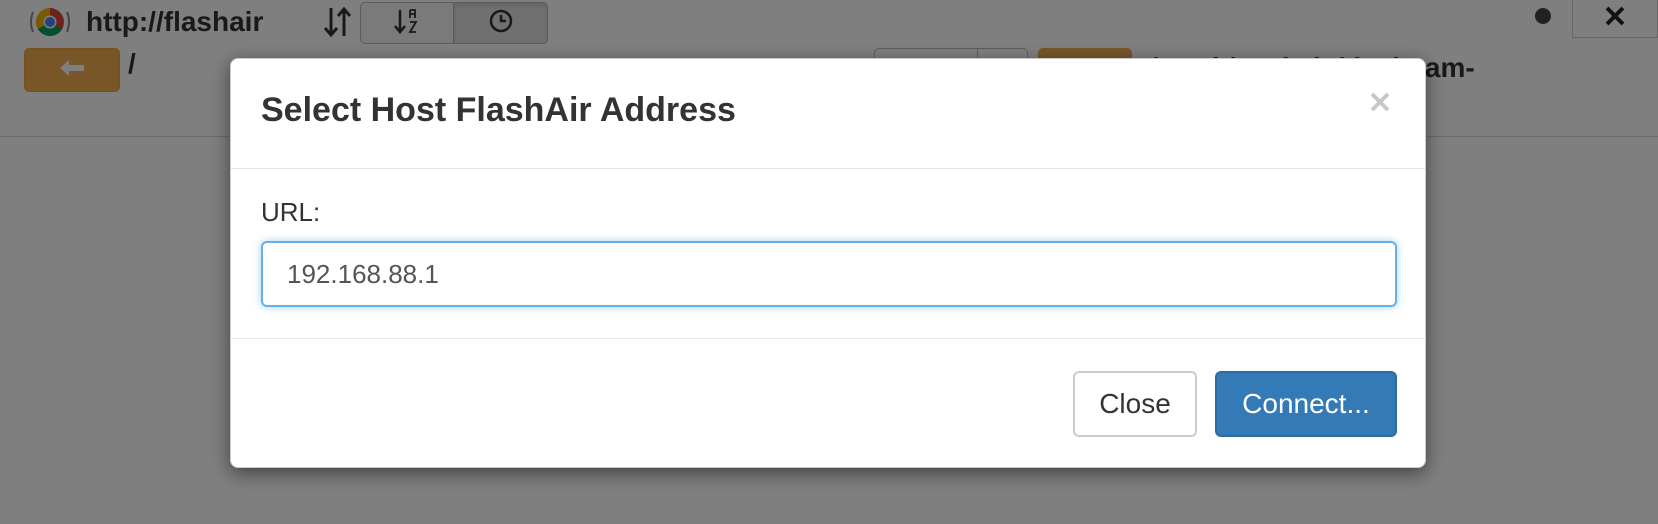 This screenshot has width=1658, height=524. What do you see at coordinates (829, 274) in the screenshot?
I see `url-input` at bounding box center [829, 274].